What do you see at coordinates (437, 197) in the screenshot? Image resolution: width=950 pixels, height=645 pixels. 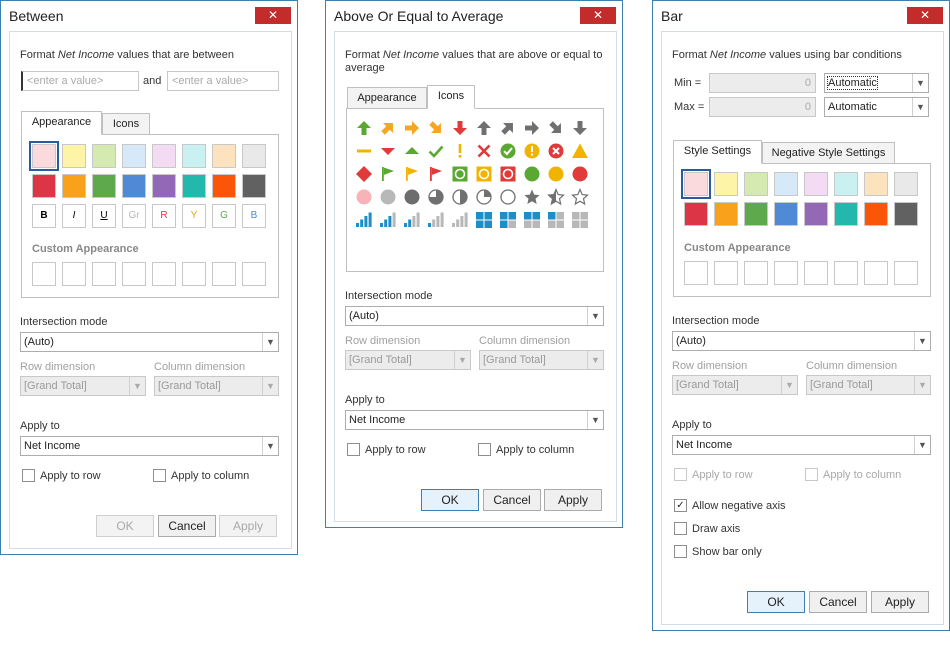 I see `pie-three-quarter-icon` at bounding box center [437, 197].